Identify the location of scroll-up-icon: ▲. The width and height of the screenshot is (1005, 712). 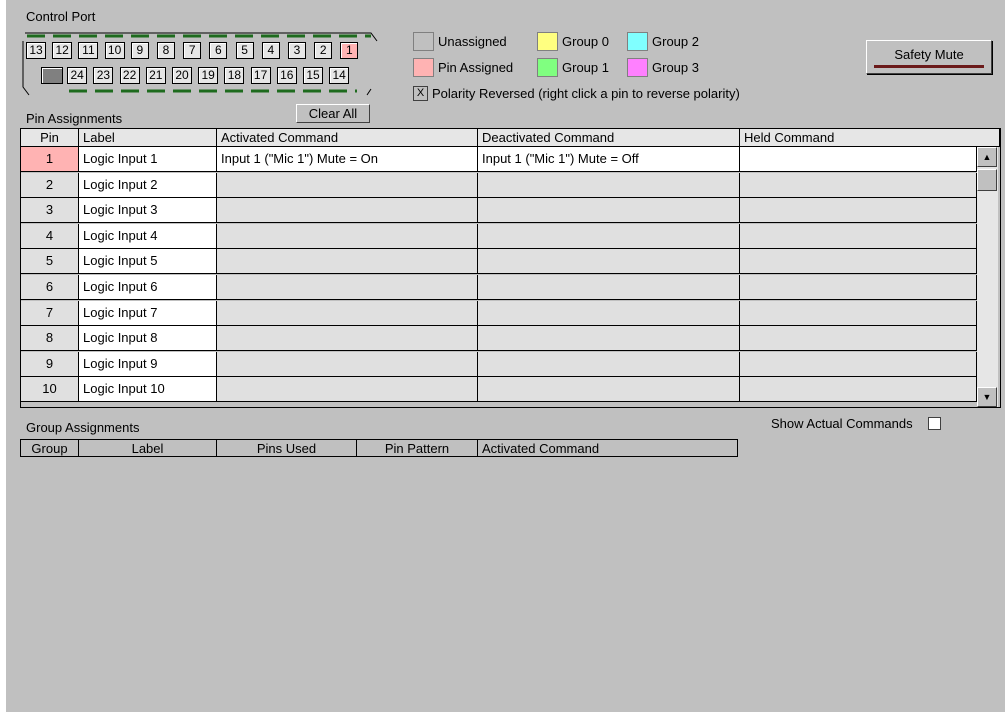
(987, 157).